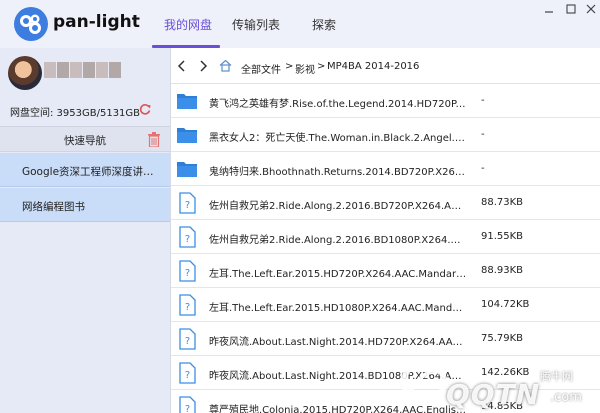 The height and width of the screenshot is (413, 600). What do you see at coordinates (53, 207) in the screenshot?
I see `sidebar-item-label: 网络编程图书` at bounding box center [53, 207].